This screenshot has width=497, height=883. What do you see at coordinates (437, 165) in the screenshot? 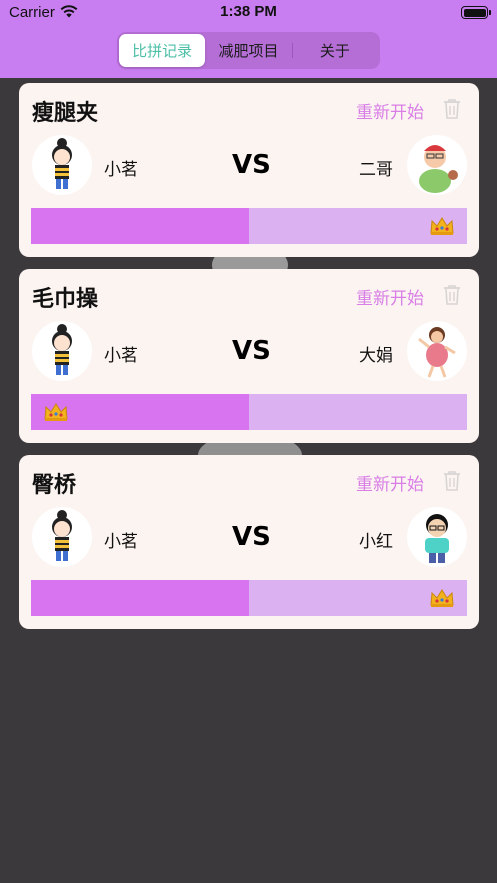
I see `chubby-guy-avatar` at bounding box center [437, 165].